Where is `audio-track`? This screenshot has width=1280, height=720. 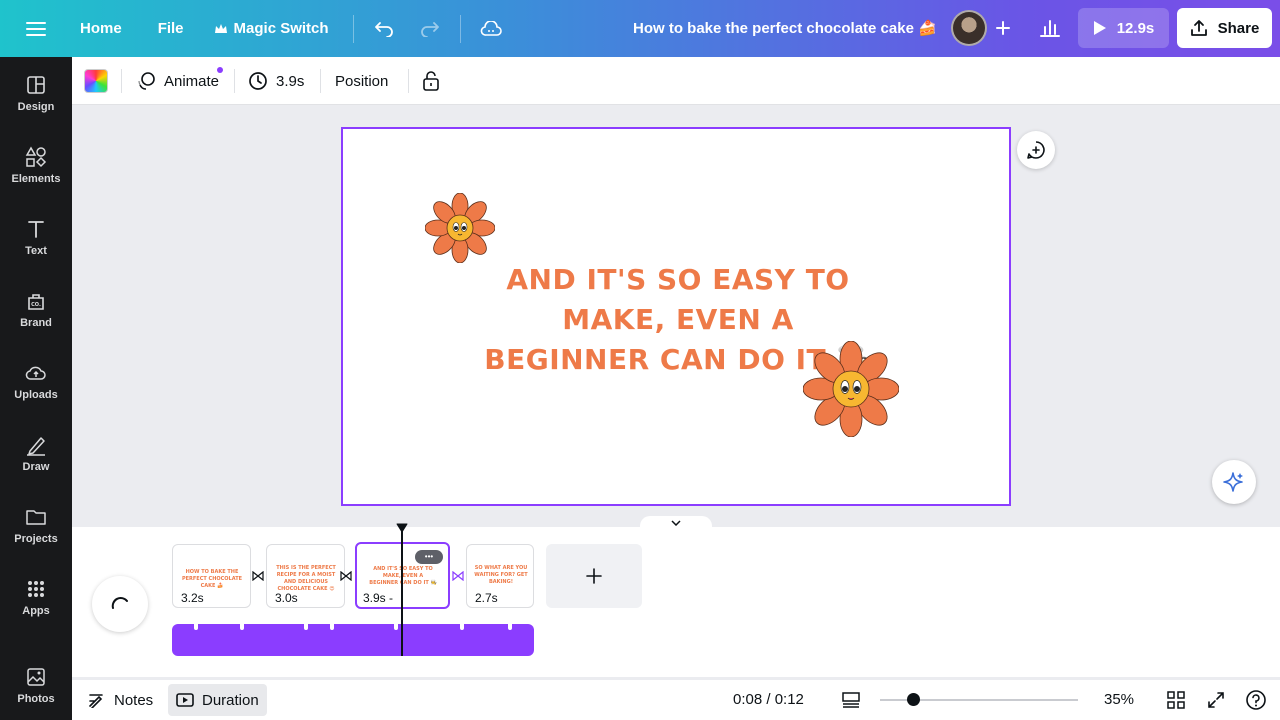 audio-track is located at coordinates (353, 640).